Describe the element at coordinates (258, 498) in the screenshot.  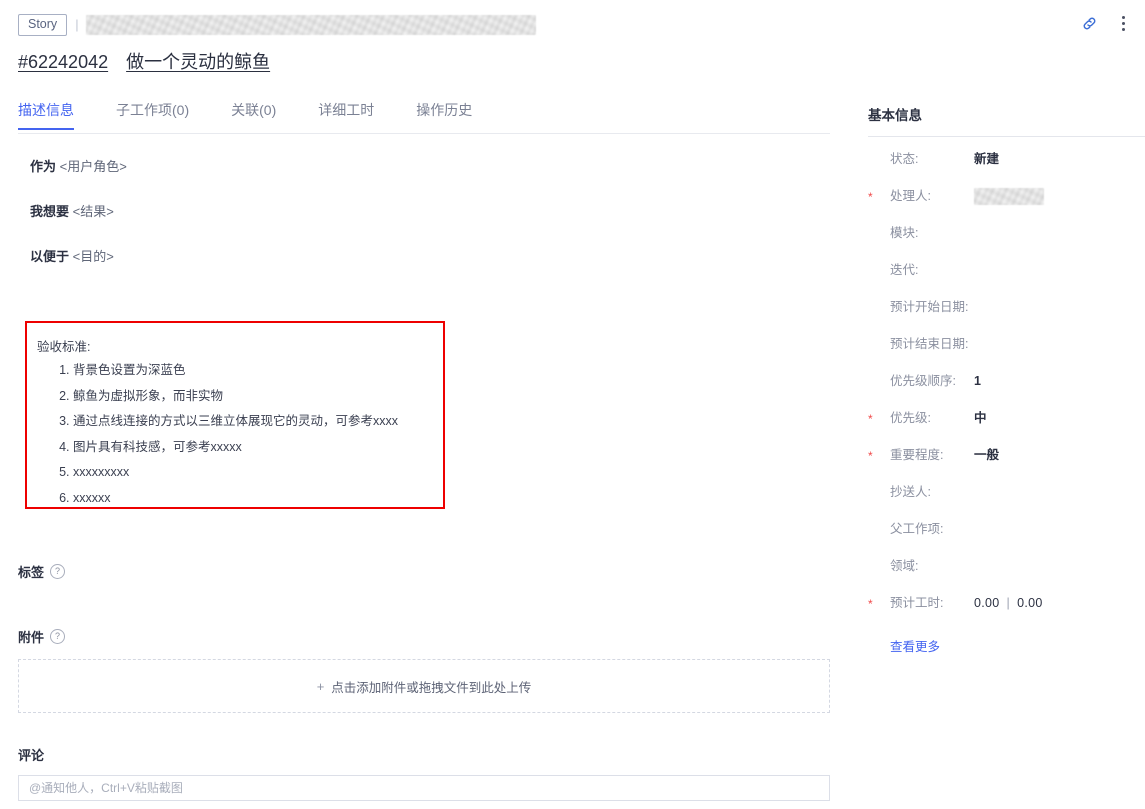
I see `list-item: xxxxxx` at that location.